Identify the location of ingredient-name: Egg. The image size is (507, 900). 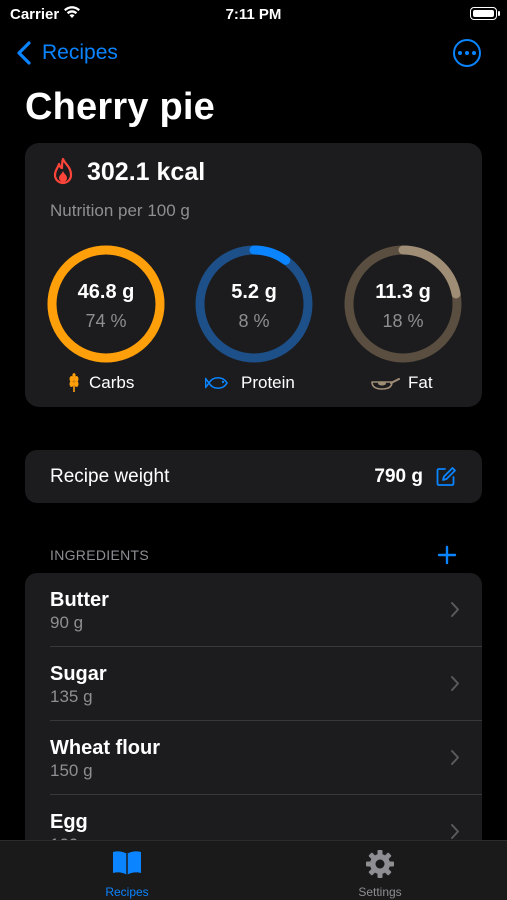
(69, 822).